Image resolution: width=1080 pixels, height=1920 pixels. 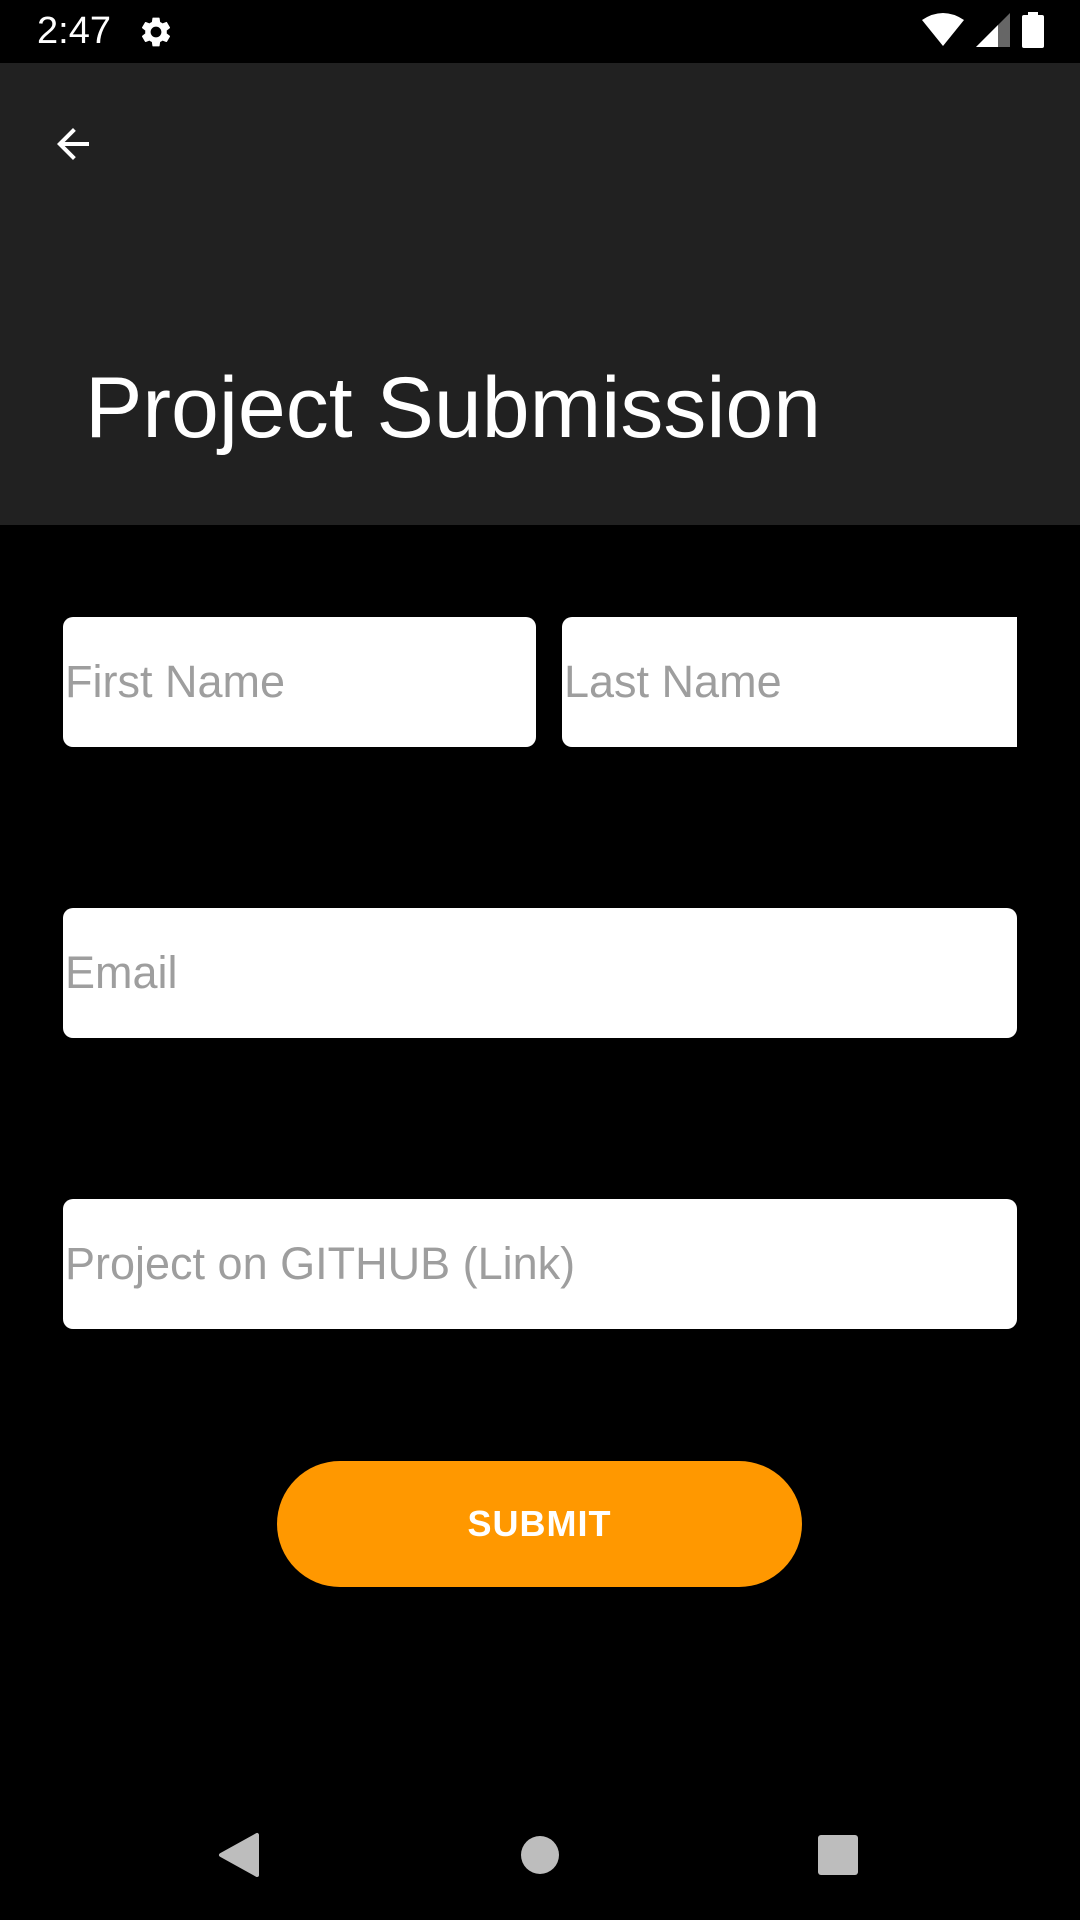 I want to click on nav-home-icon, so click(x=540, y=1857).